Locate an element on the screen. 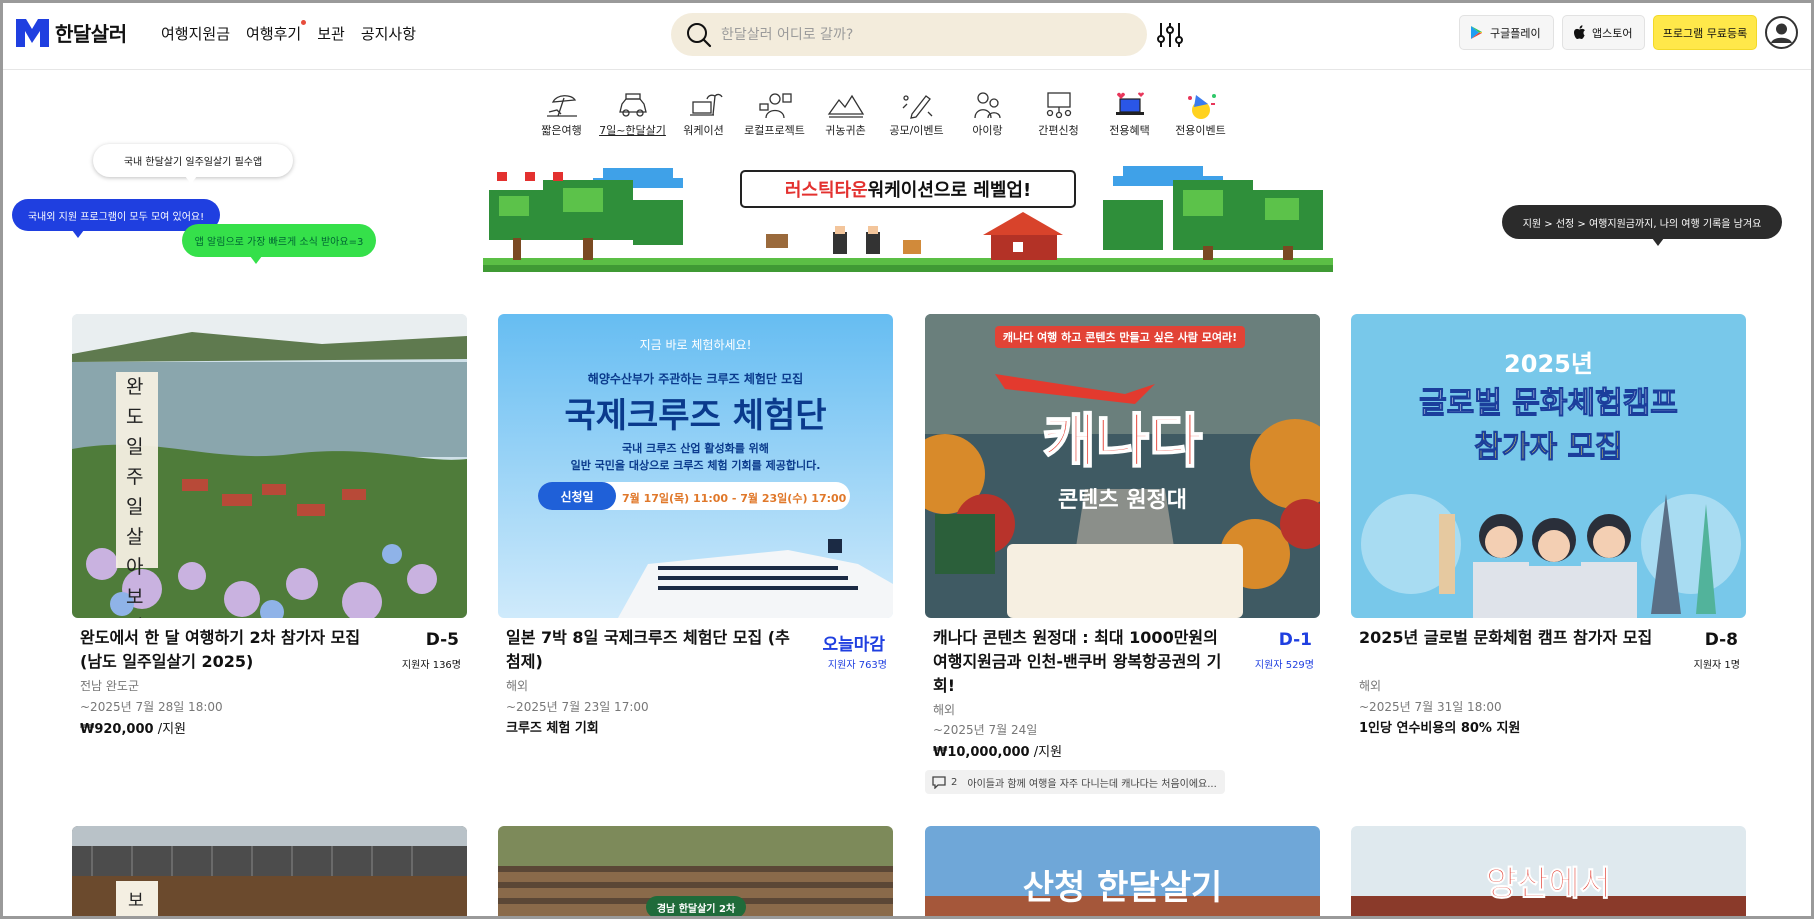 The image size is (1814, 919). card-image-title: 국제크루즈 체험단 is located at coordinates (695, 416).